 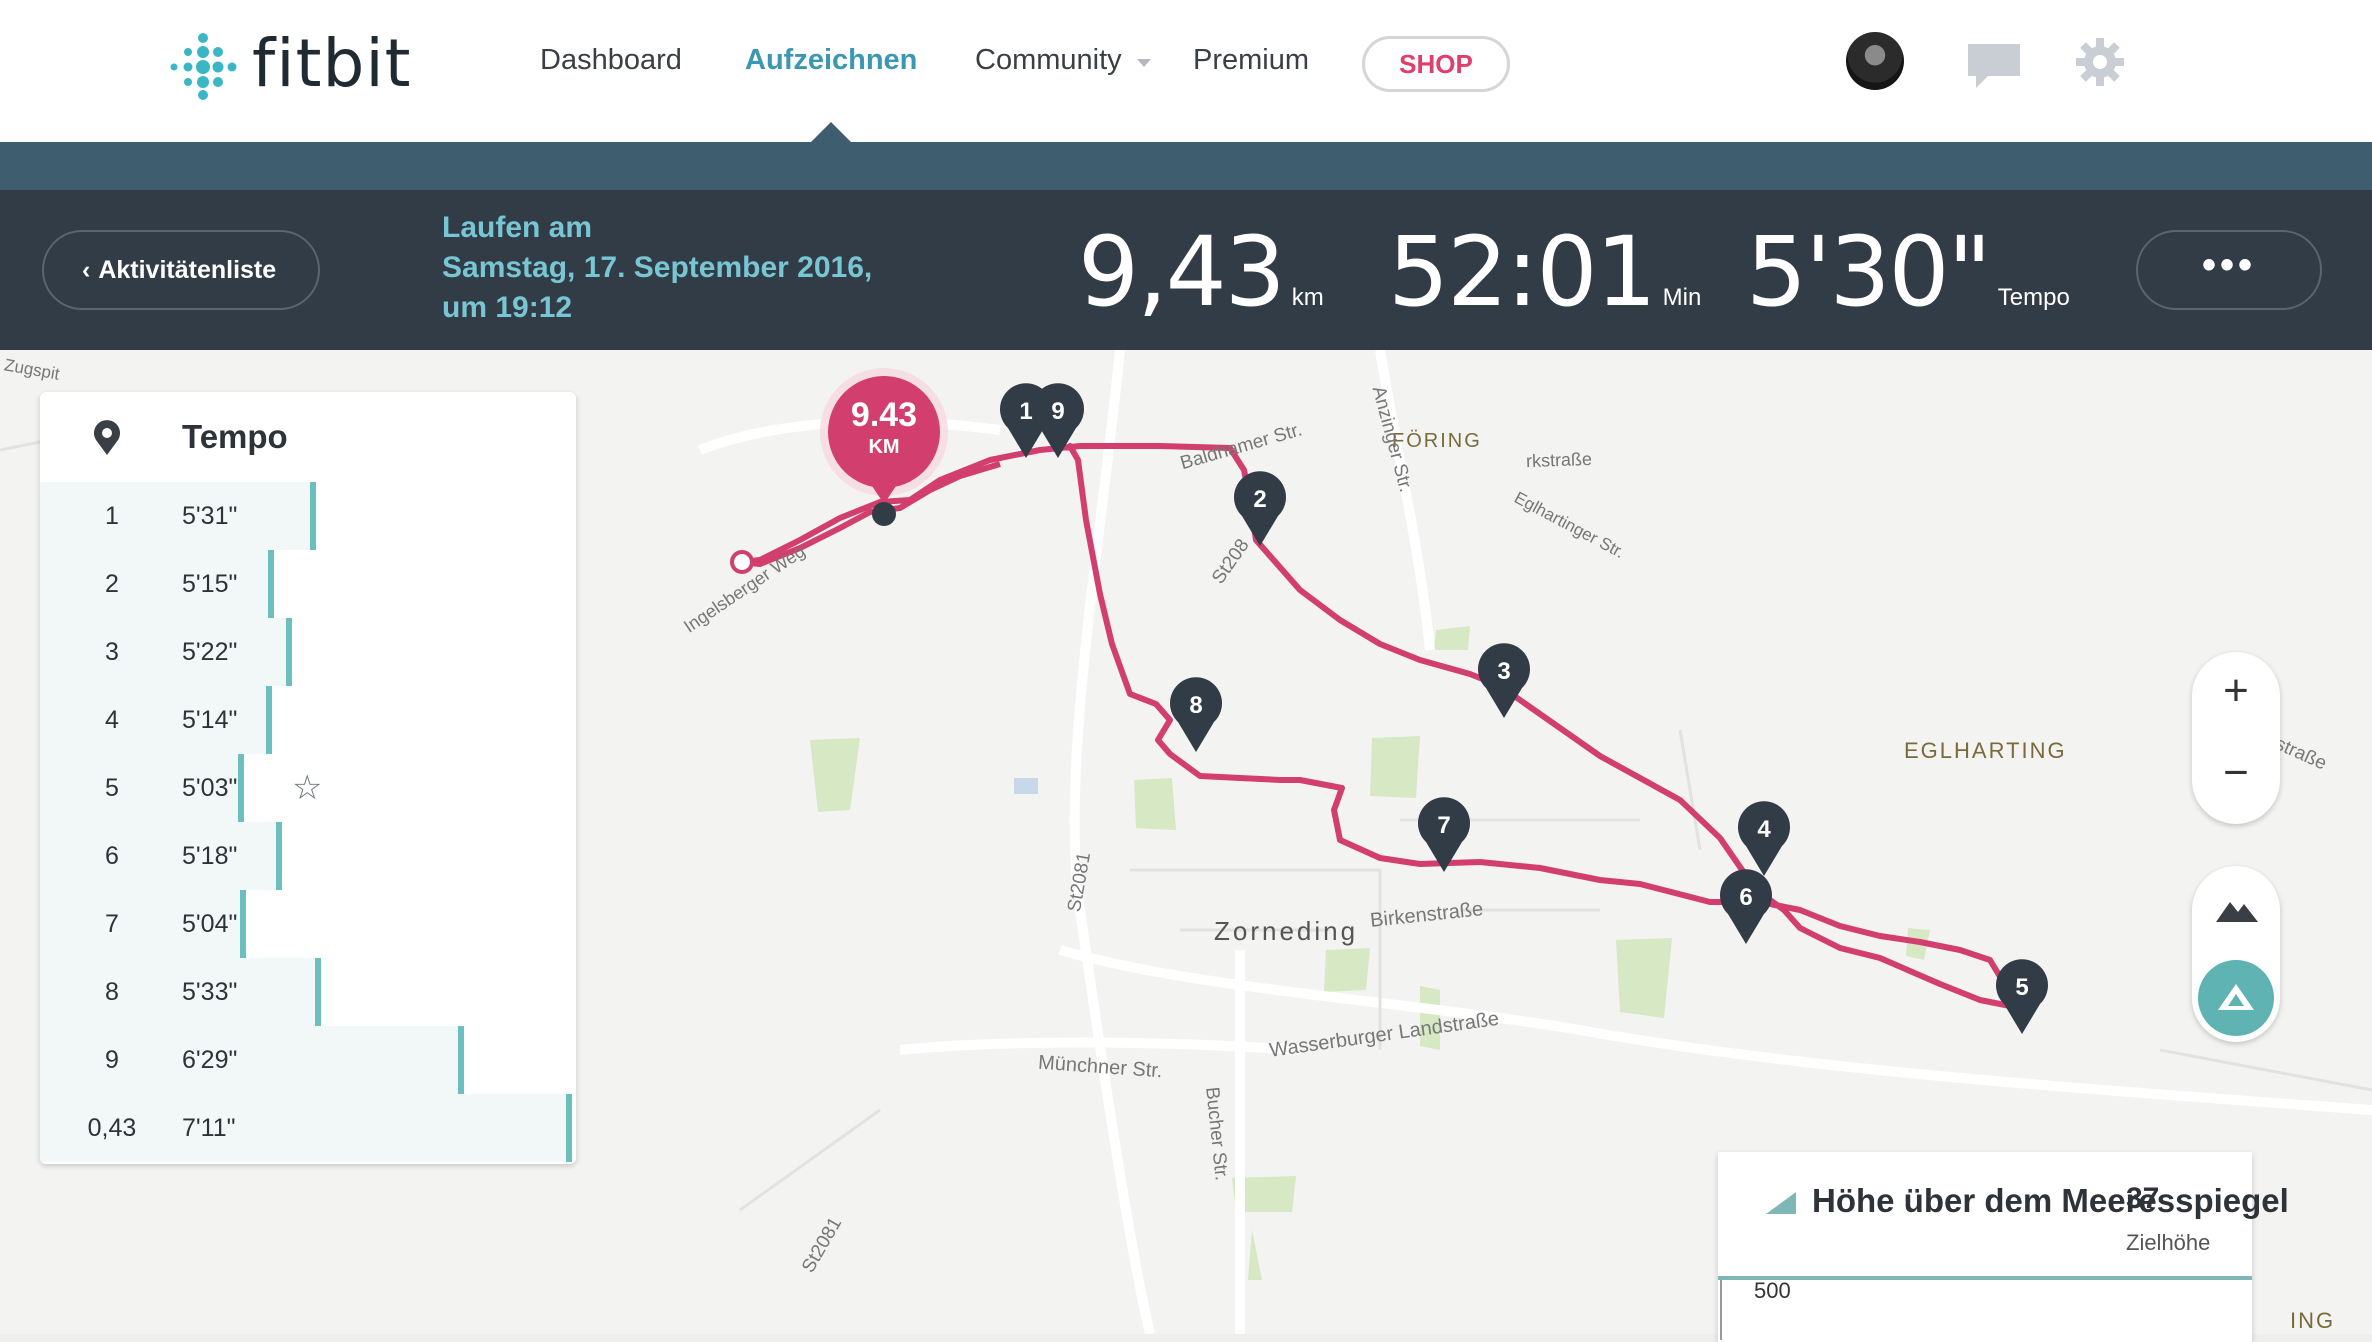 I want to click on pace-row-km: 4, so click(x=112, y=720).